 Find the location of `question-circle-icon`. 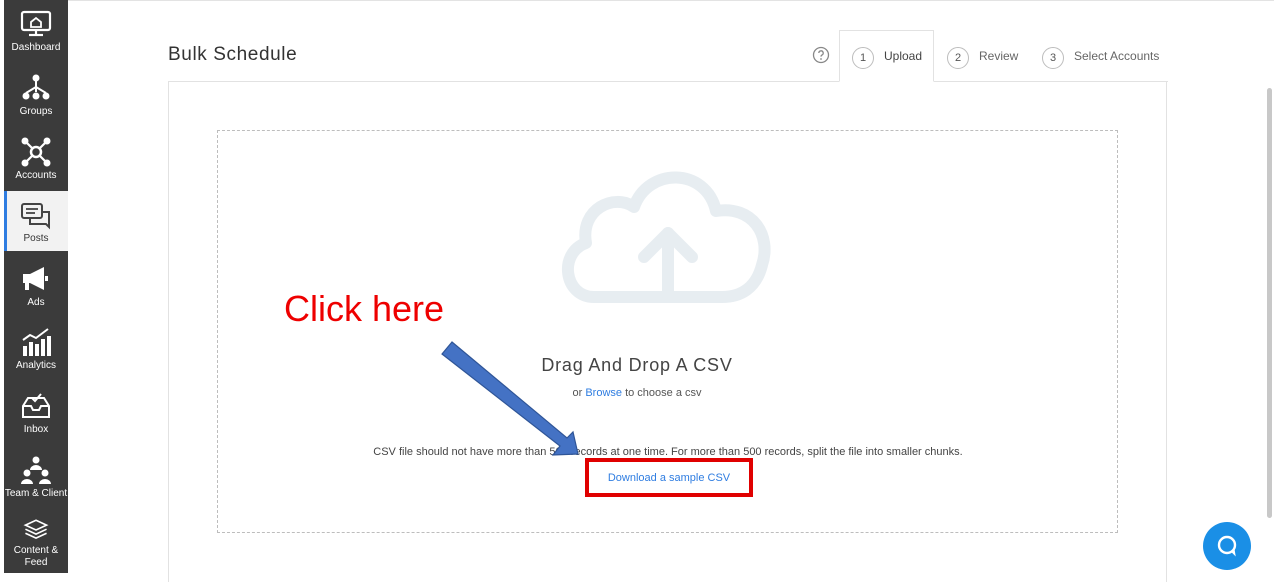

question-circle-icon is located at coordinates (821, 55).